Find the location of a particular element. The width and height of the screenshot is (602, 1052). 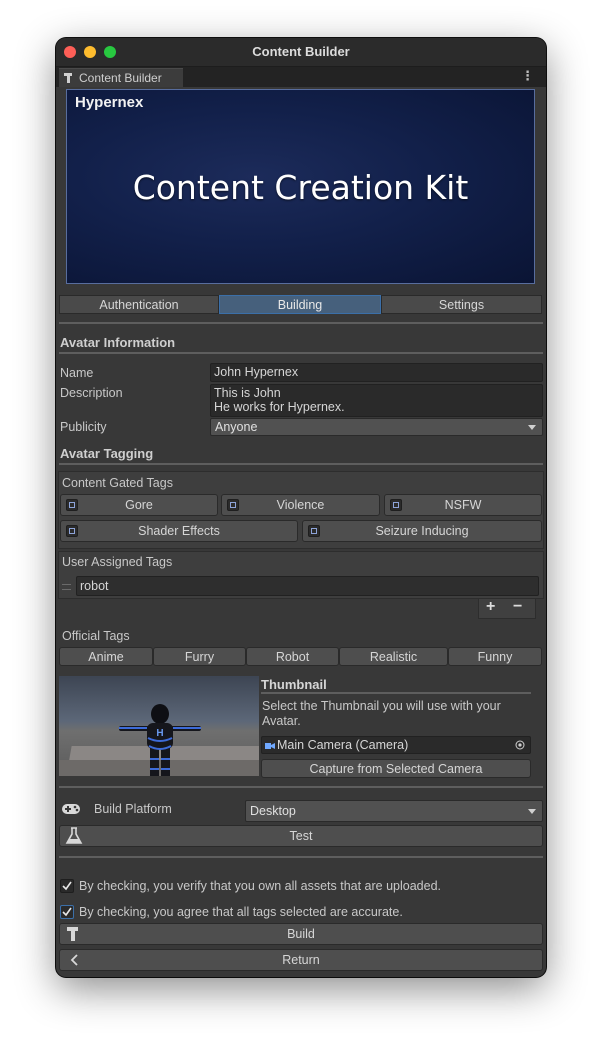

description-label: Description is located at coordinates (91, 393).